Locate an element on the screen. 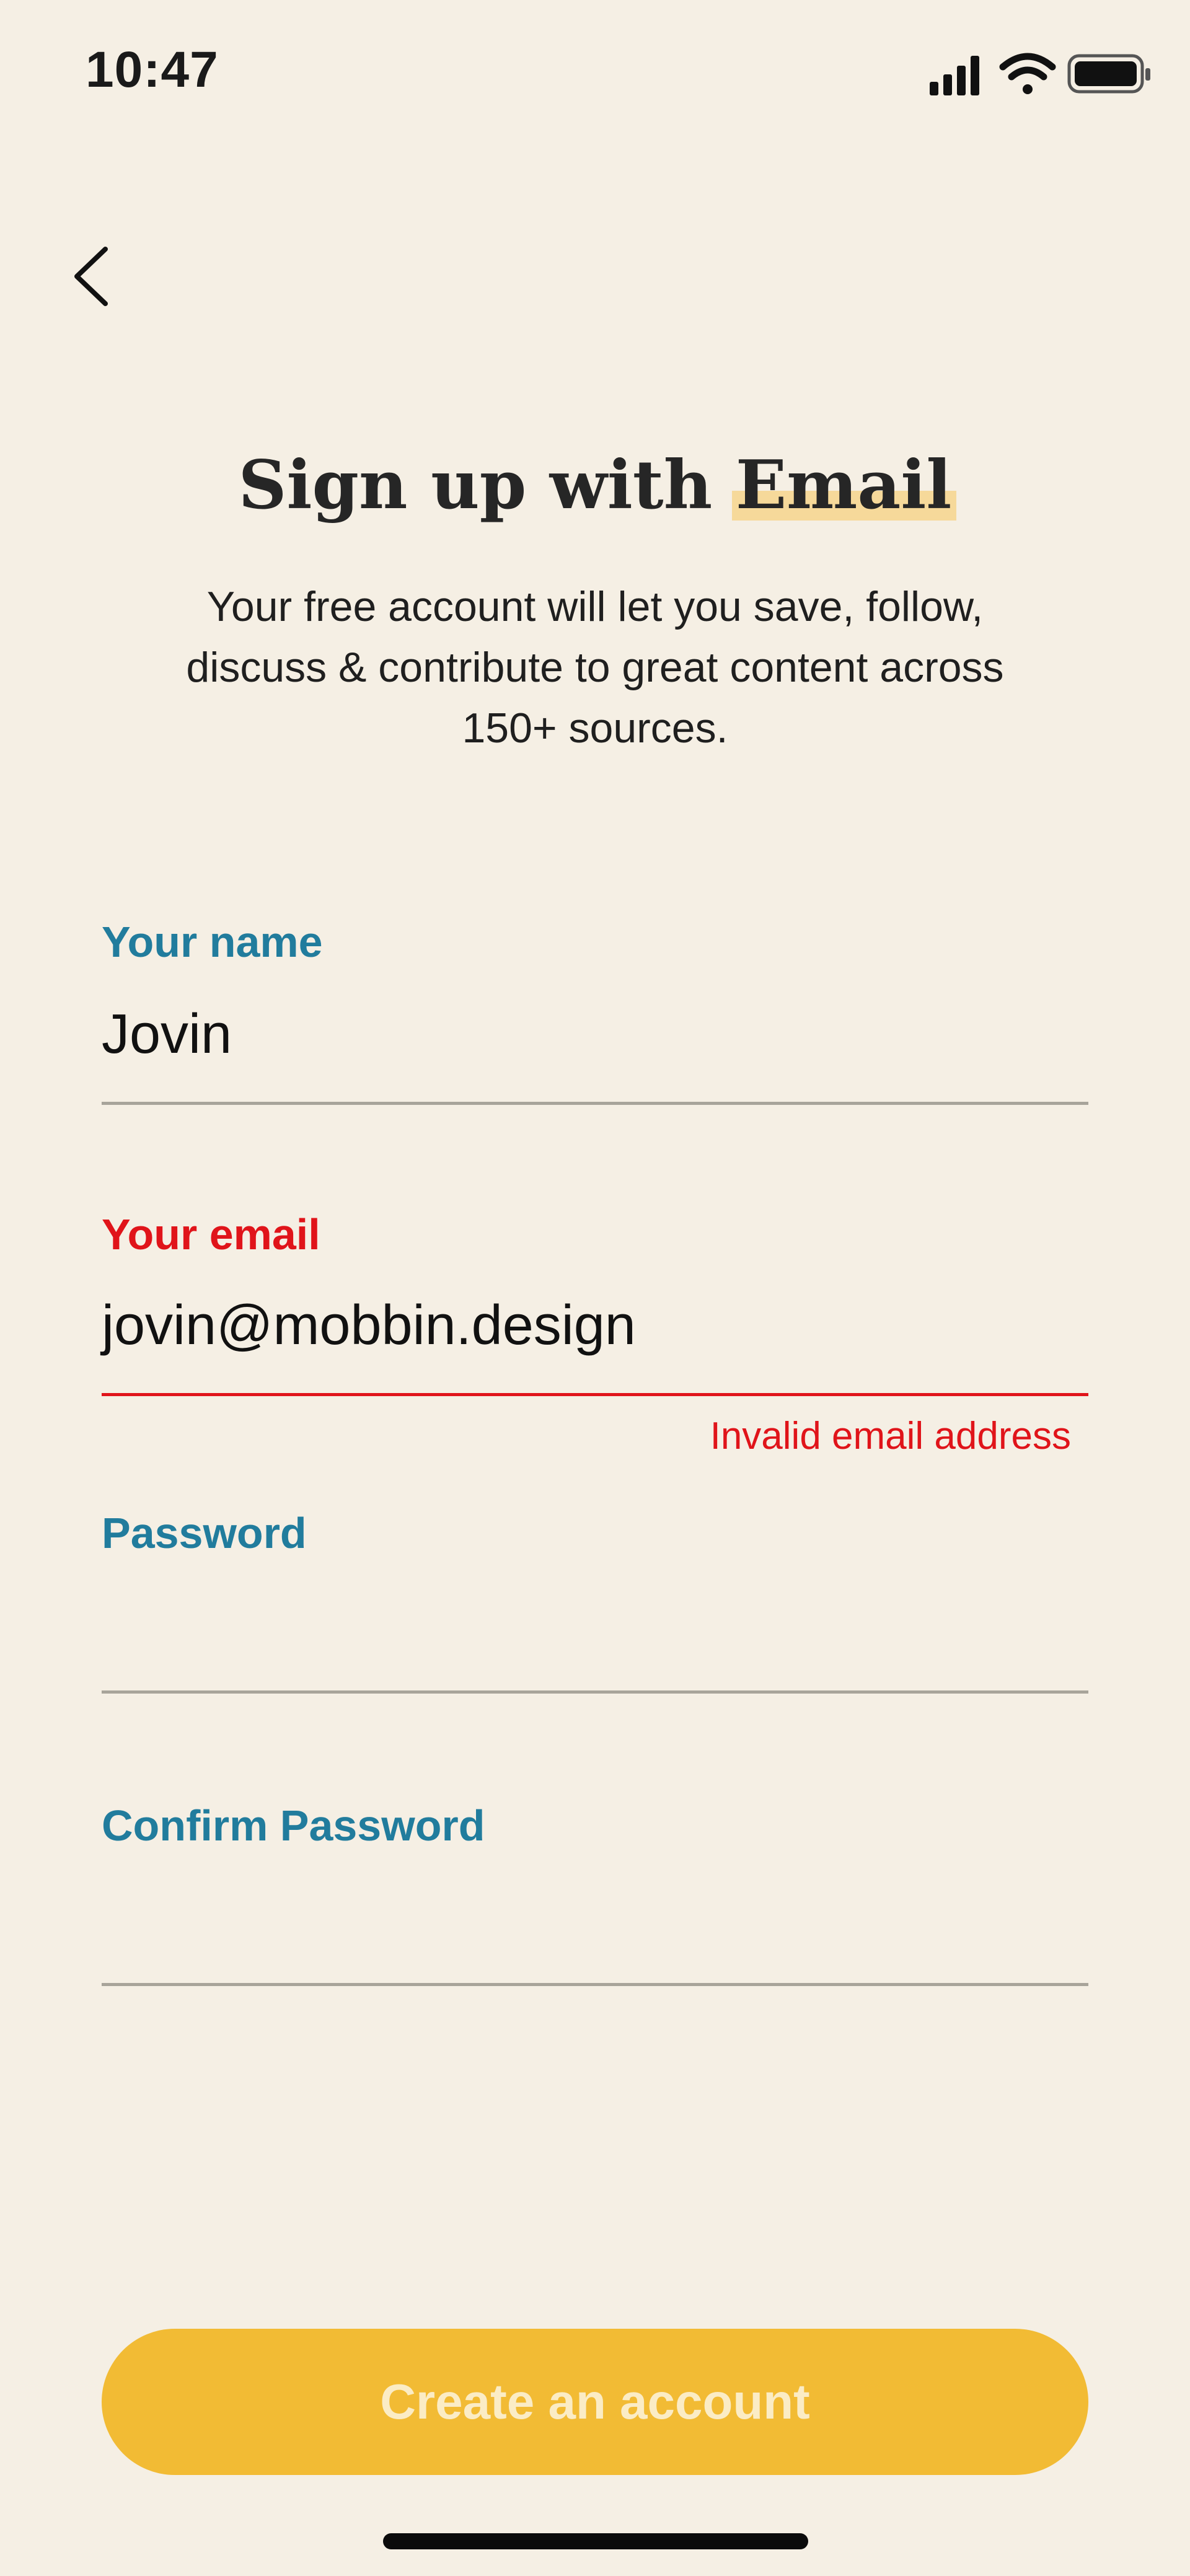 The width and height of the screenshot is (1190, 2576). email-label: Your email is located at coordinates (211, 1235).